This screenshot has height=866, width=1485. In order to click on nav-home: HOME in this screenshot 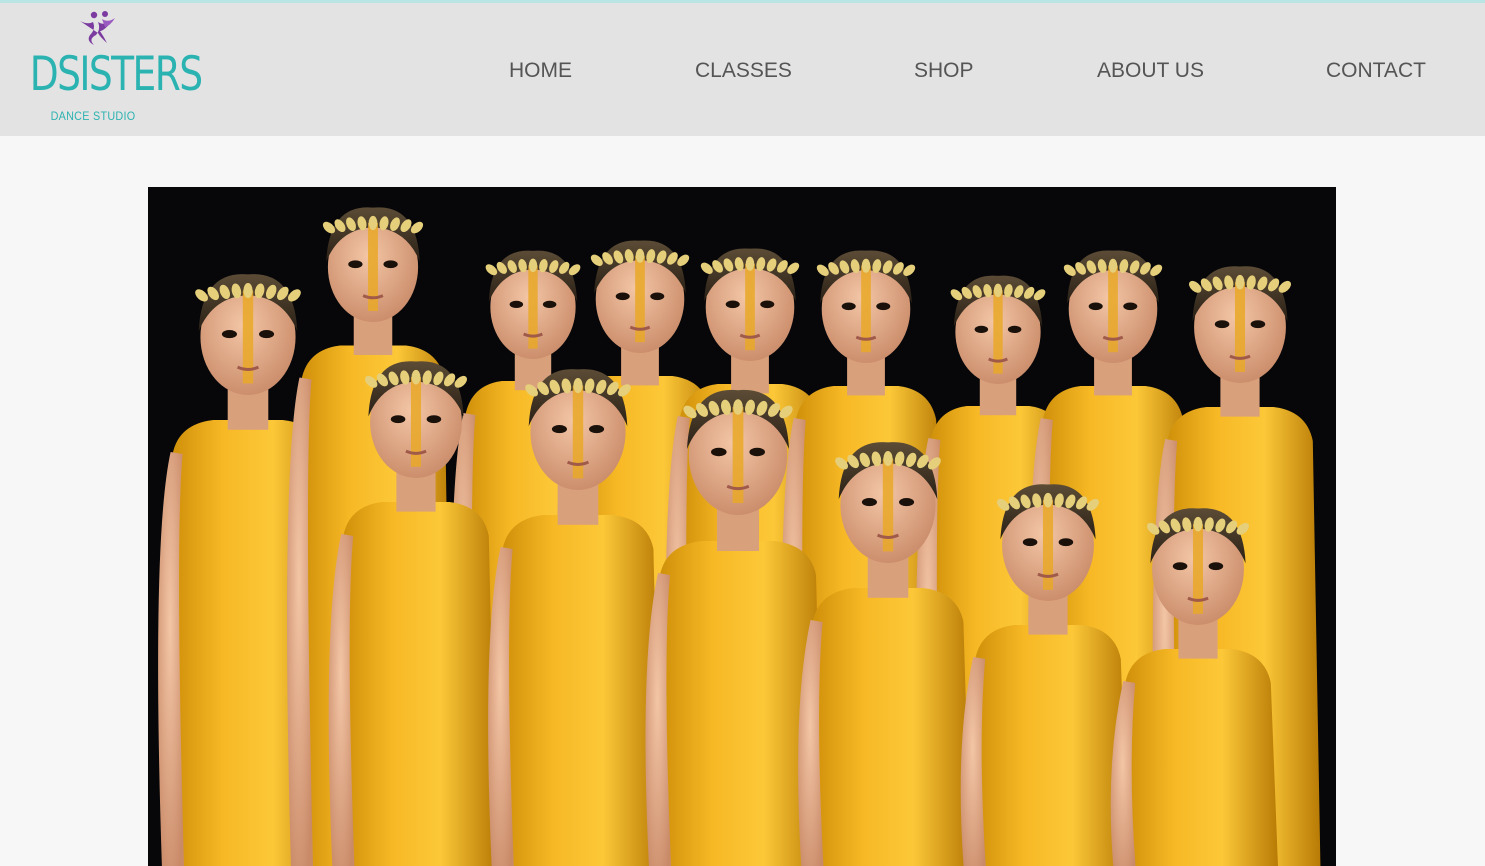, I will do `click(540, 71)`.